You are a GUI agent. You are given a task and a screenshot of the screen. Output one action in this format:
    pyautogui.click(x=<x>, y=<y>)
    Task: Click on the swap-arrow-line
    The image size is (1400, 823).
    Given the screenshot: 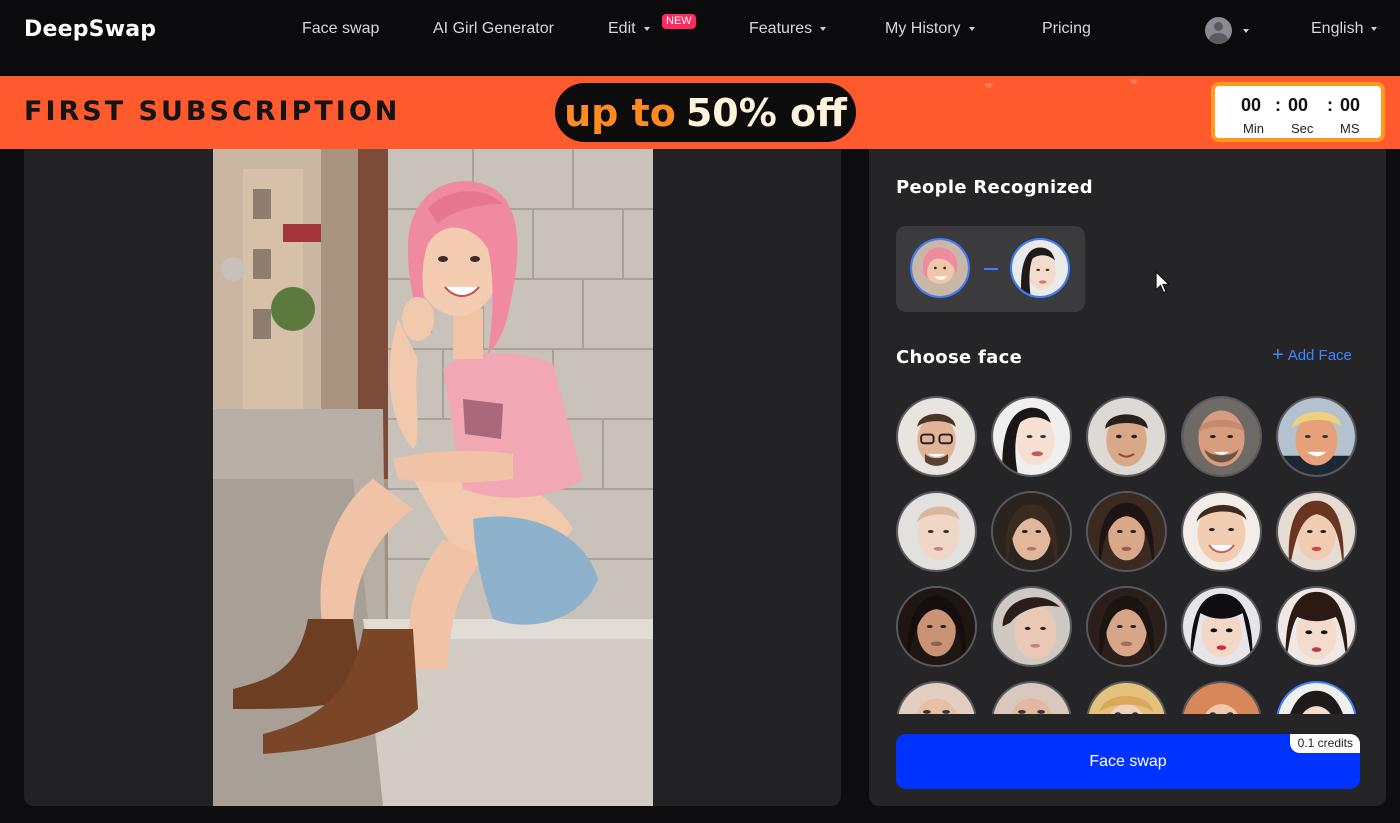 What is the action you would take?
    pyautogui.click(x=991, y=269)
    